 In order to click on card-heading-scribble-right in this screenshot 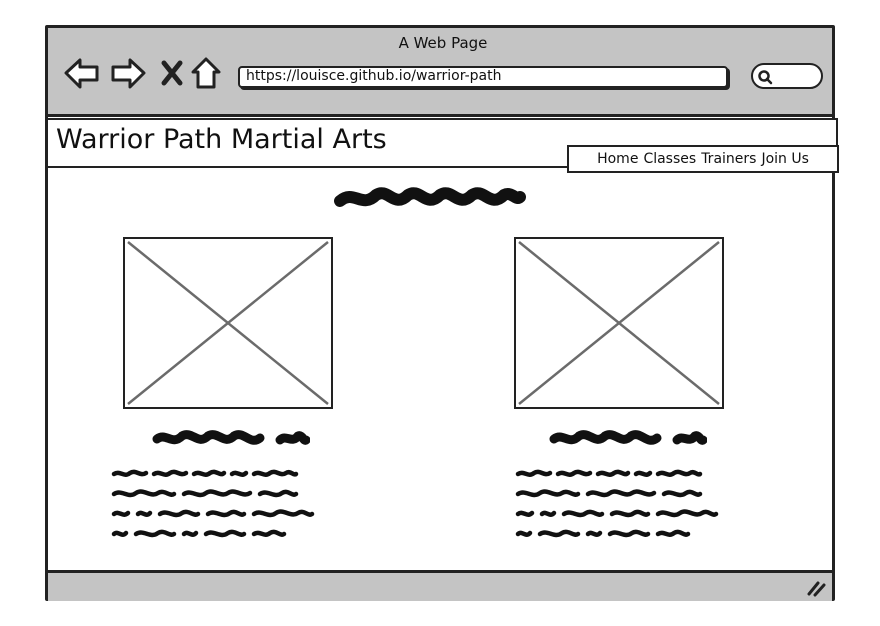, I will do `click(628, 437)`.